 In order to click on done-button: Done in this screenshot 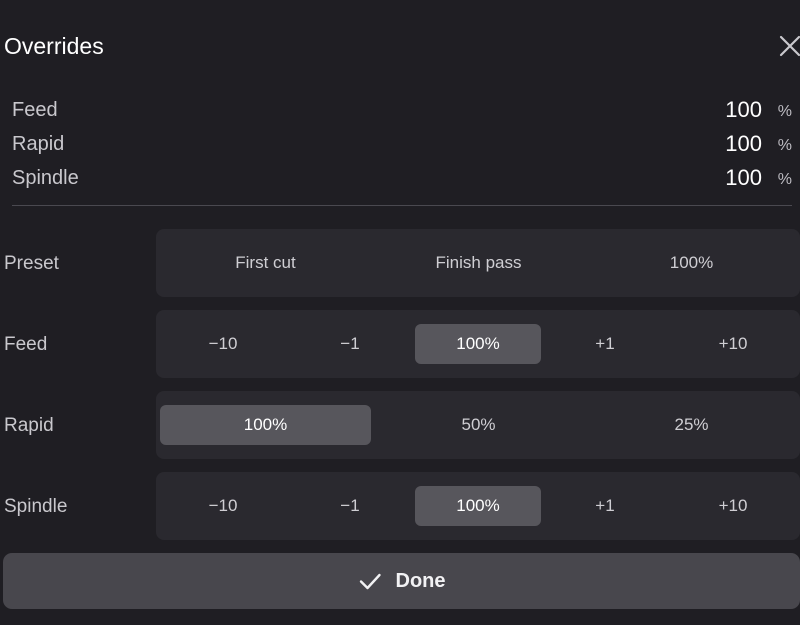, I will do `click(401, 581)`.